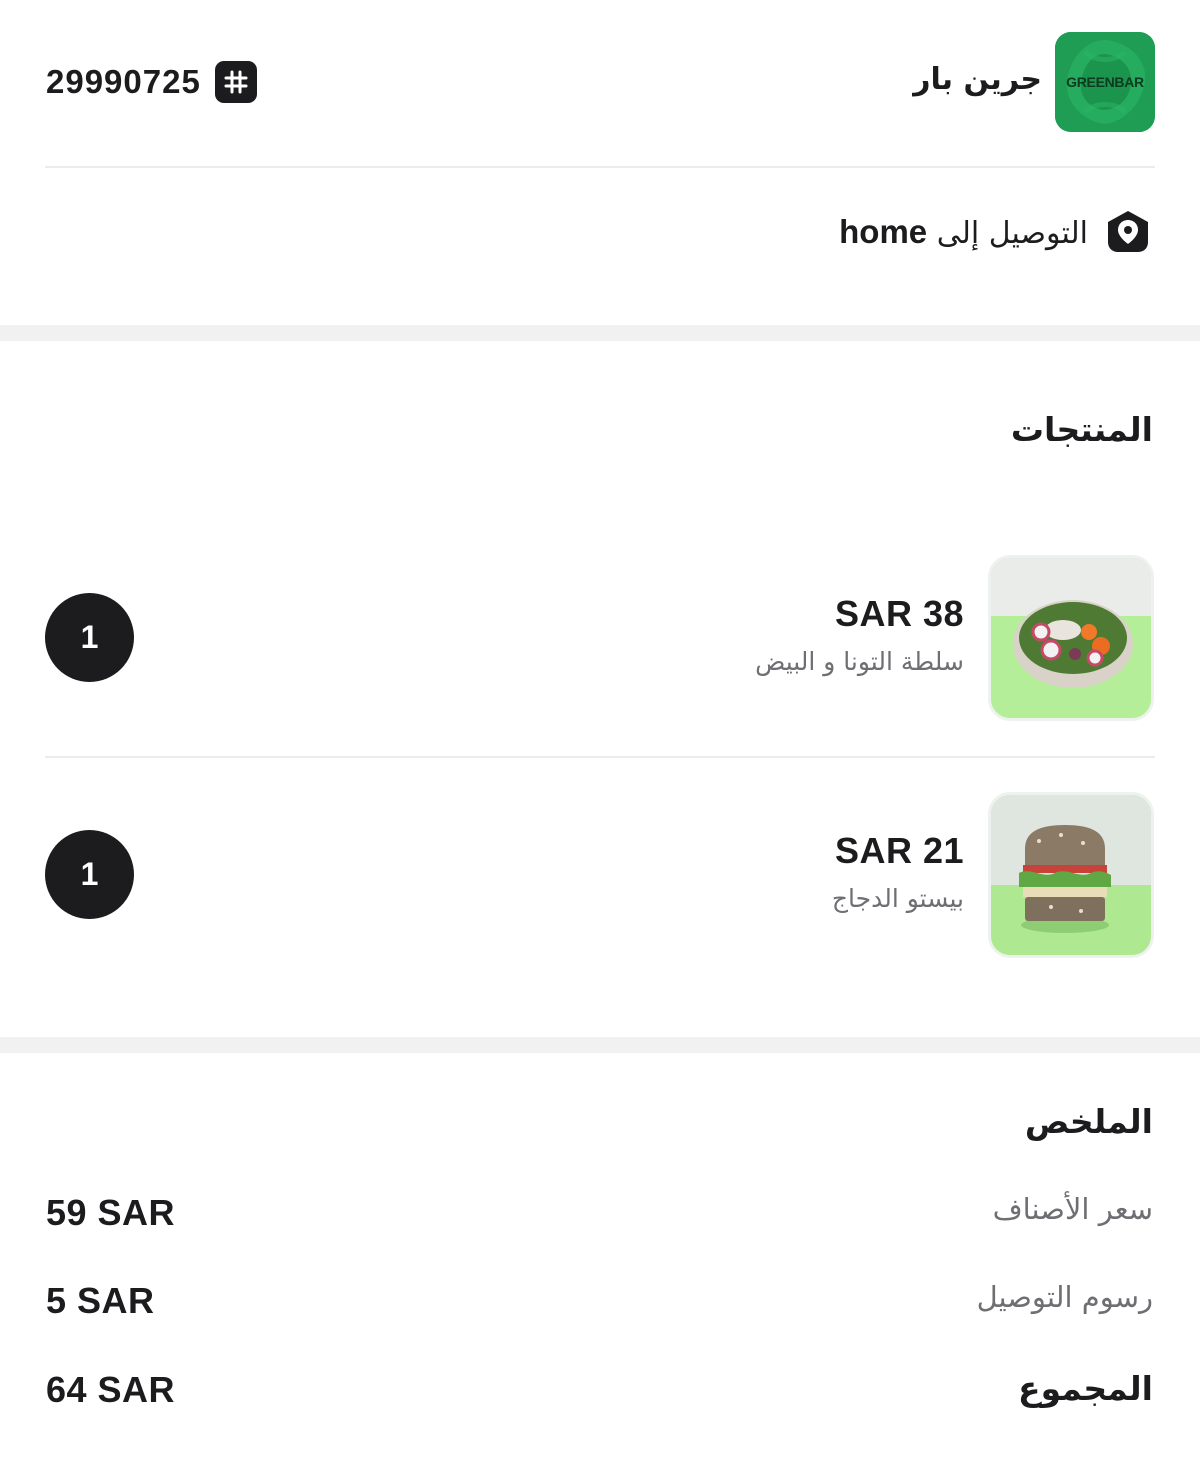  I want to click on product-name: بيستو الدجاج, so click(897, 898).